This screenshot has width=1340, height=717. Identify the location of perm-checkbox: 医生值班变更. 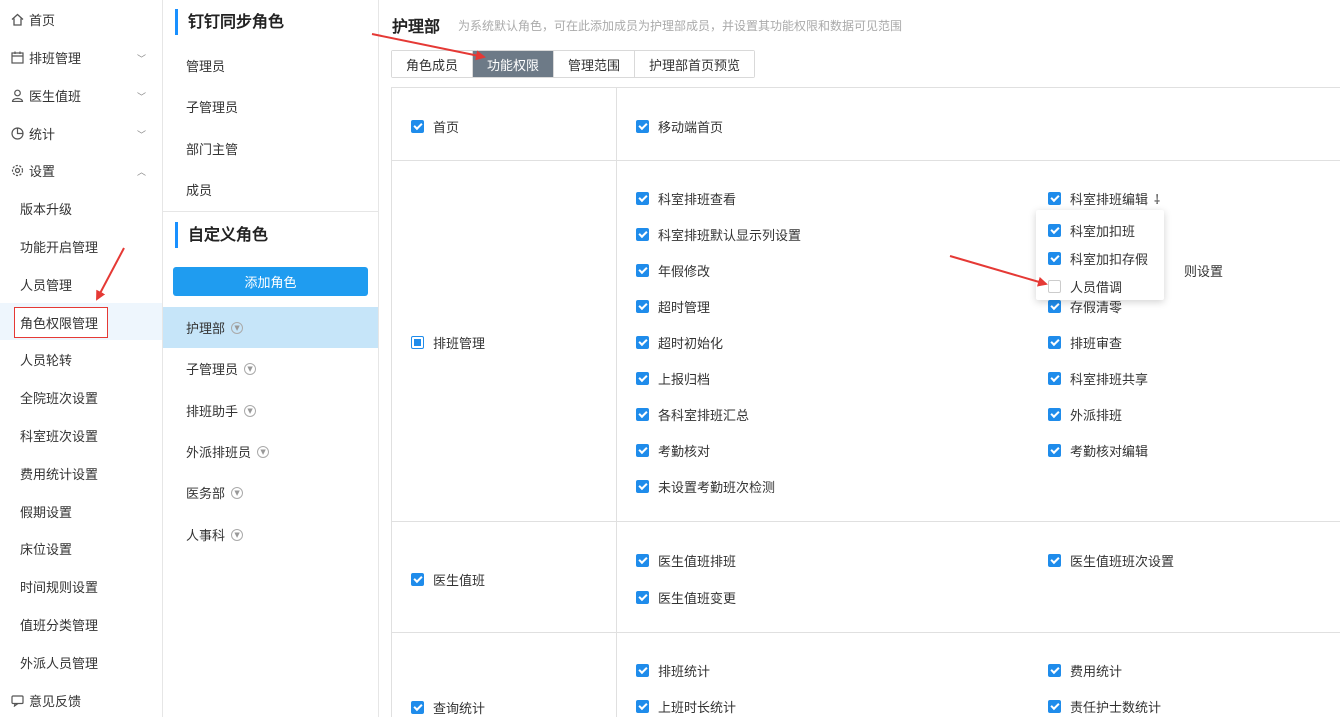
(686, 597).